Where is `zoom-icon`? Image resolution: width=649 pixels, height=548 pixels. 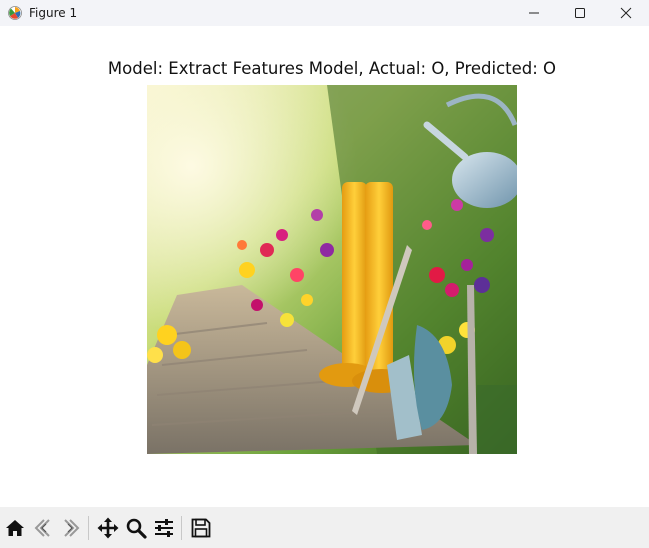
zoom-icon is located at coordinates (136, 528).